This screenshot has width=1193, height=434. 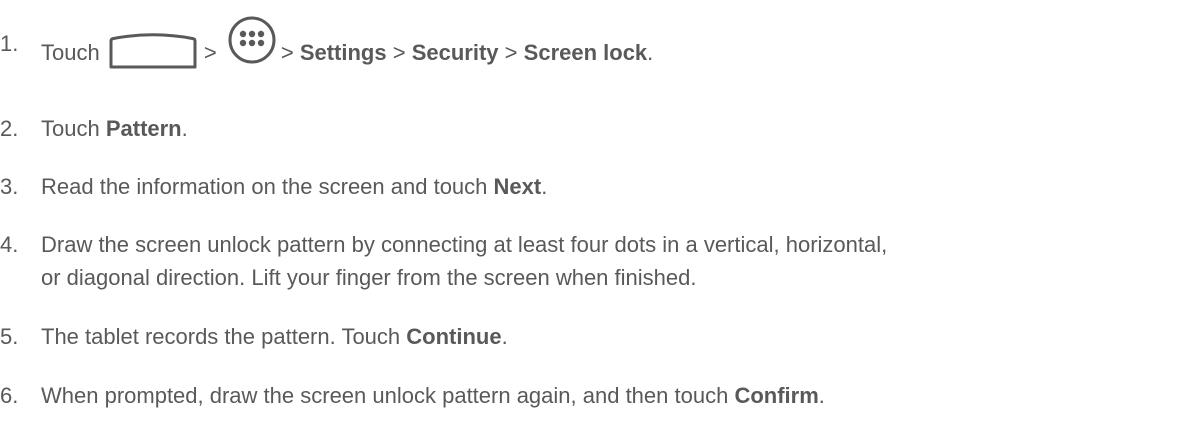 What do you see at coordinates (9, 186) in the screenshot?
I see `step-number: 3.` at bounding box center [9, 186].